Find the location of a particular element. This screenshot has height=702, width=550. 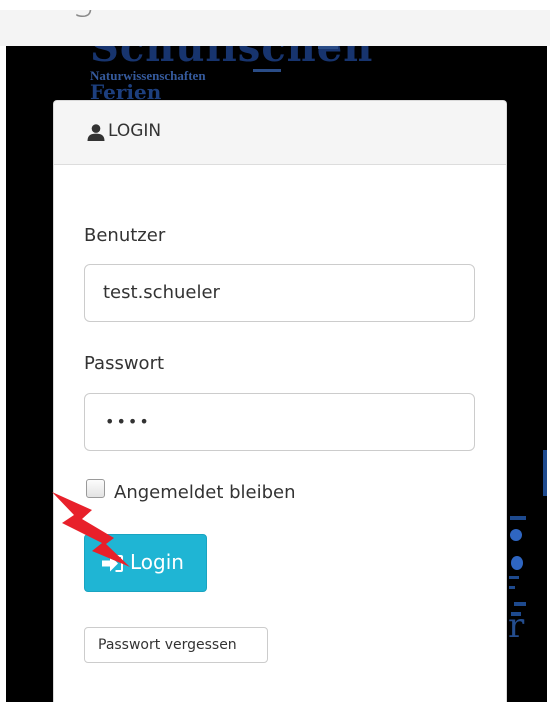

panel-title: LOGIN is located at coordinates (135, 131).